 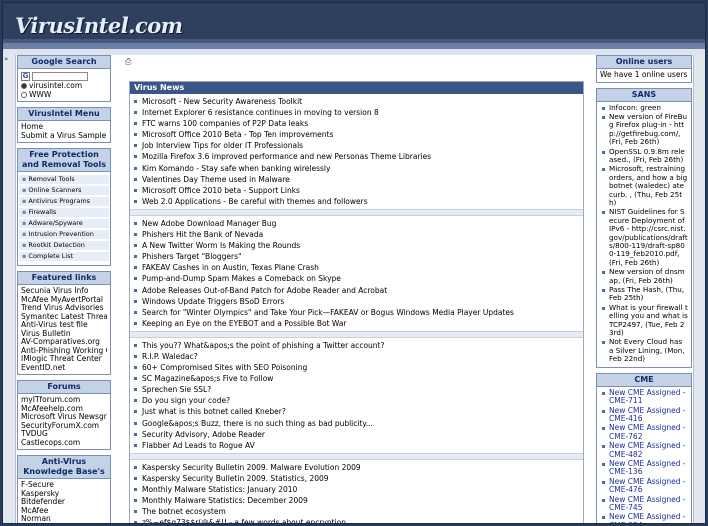 What do you see at coordinates (356, 256) in the screenshot?
I see `news-item: Phishers Target "Bloggers"` at bounding box center [356, 256].